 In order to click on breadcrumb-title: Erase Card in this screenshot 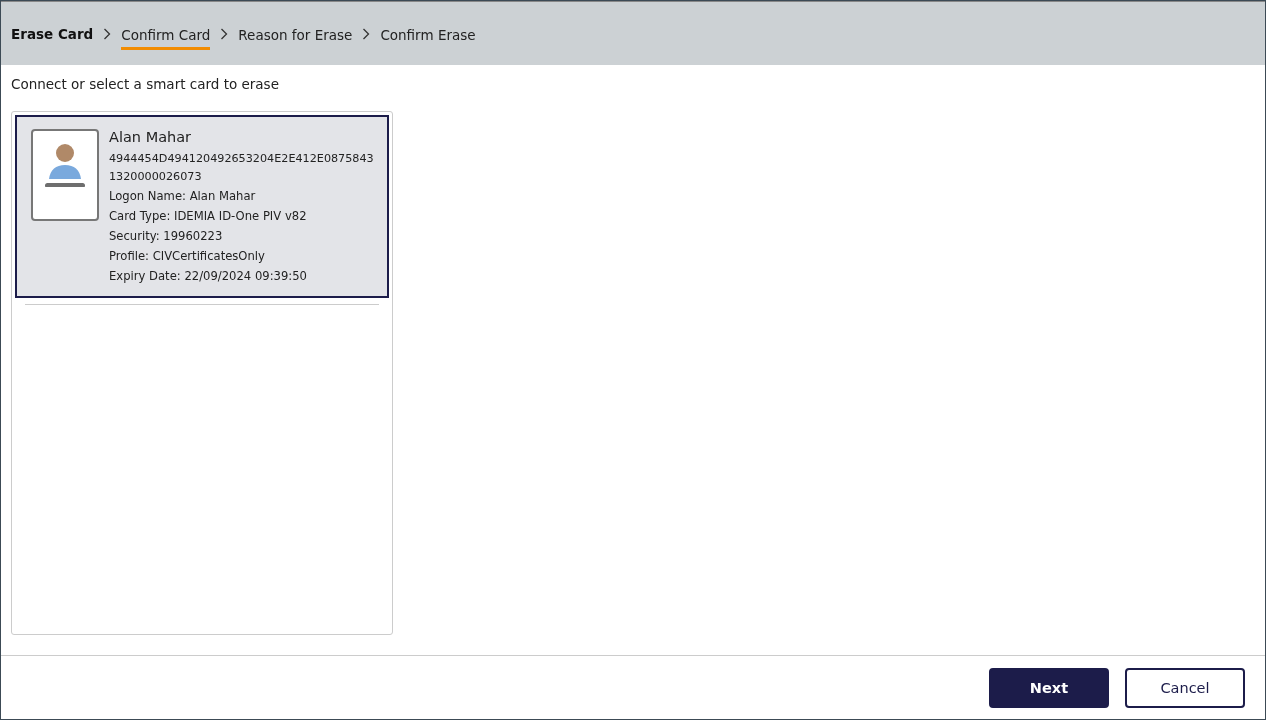, I will do `click(52, 33)`.